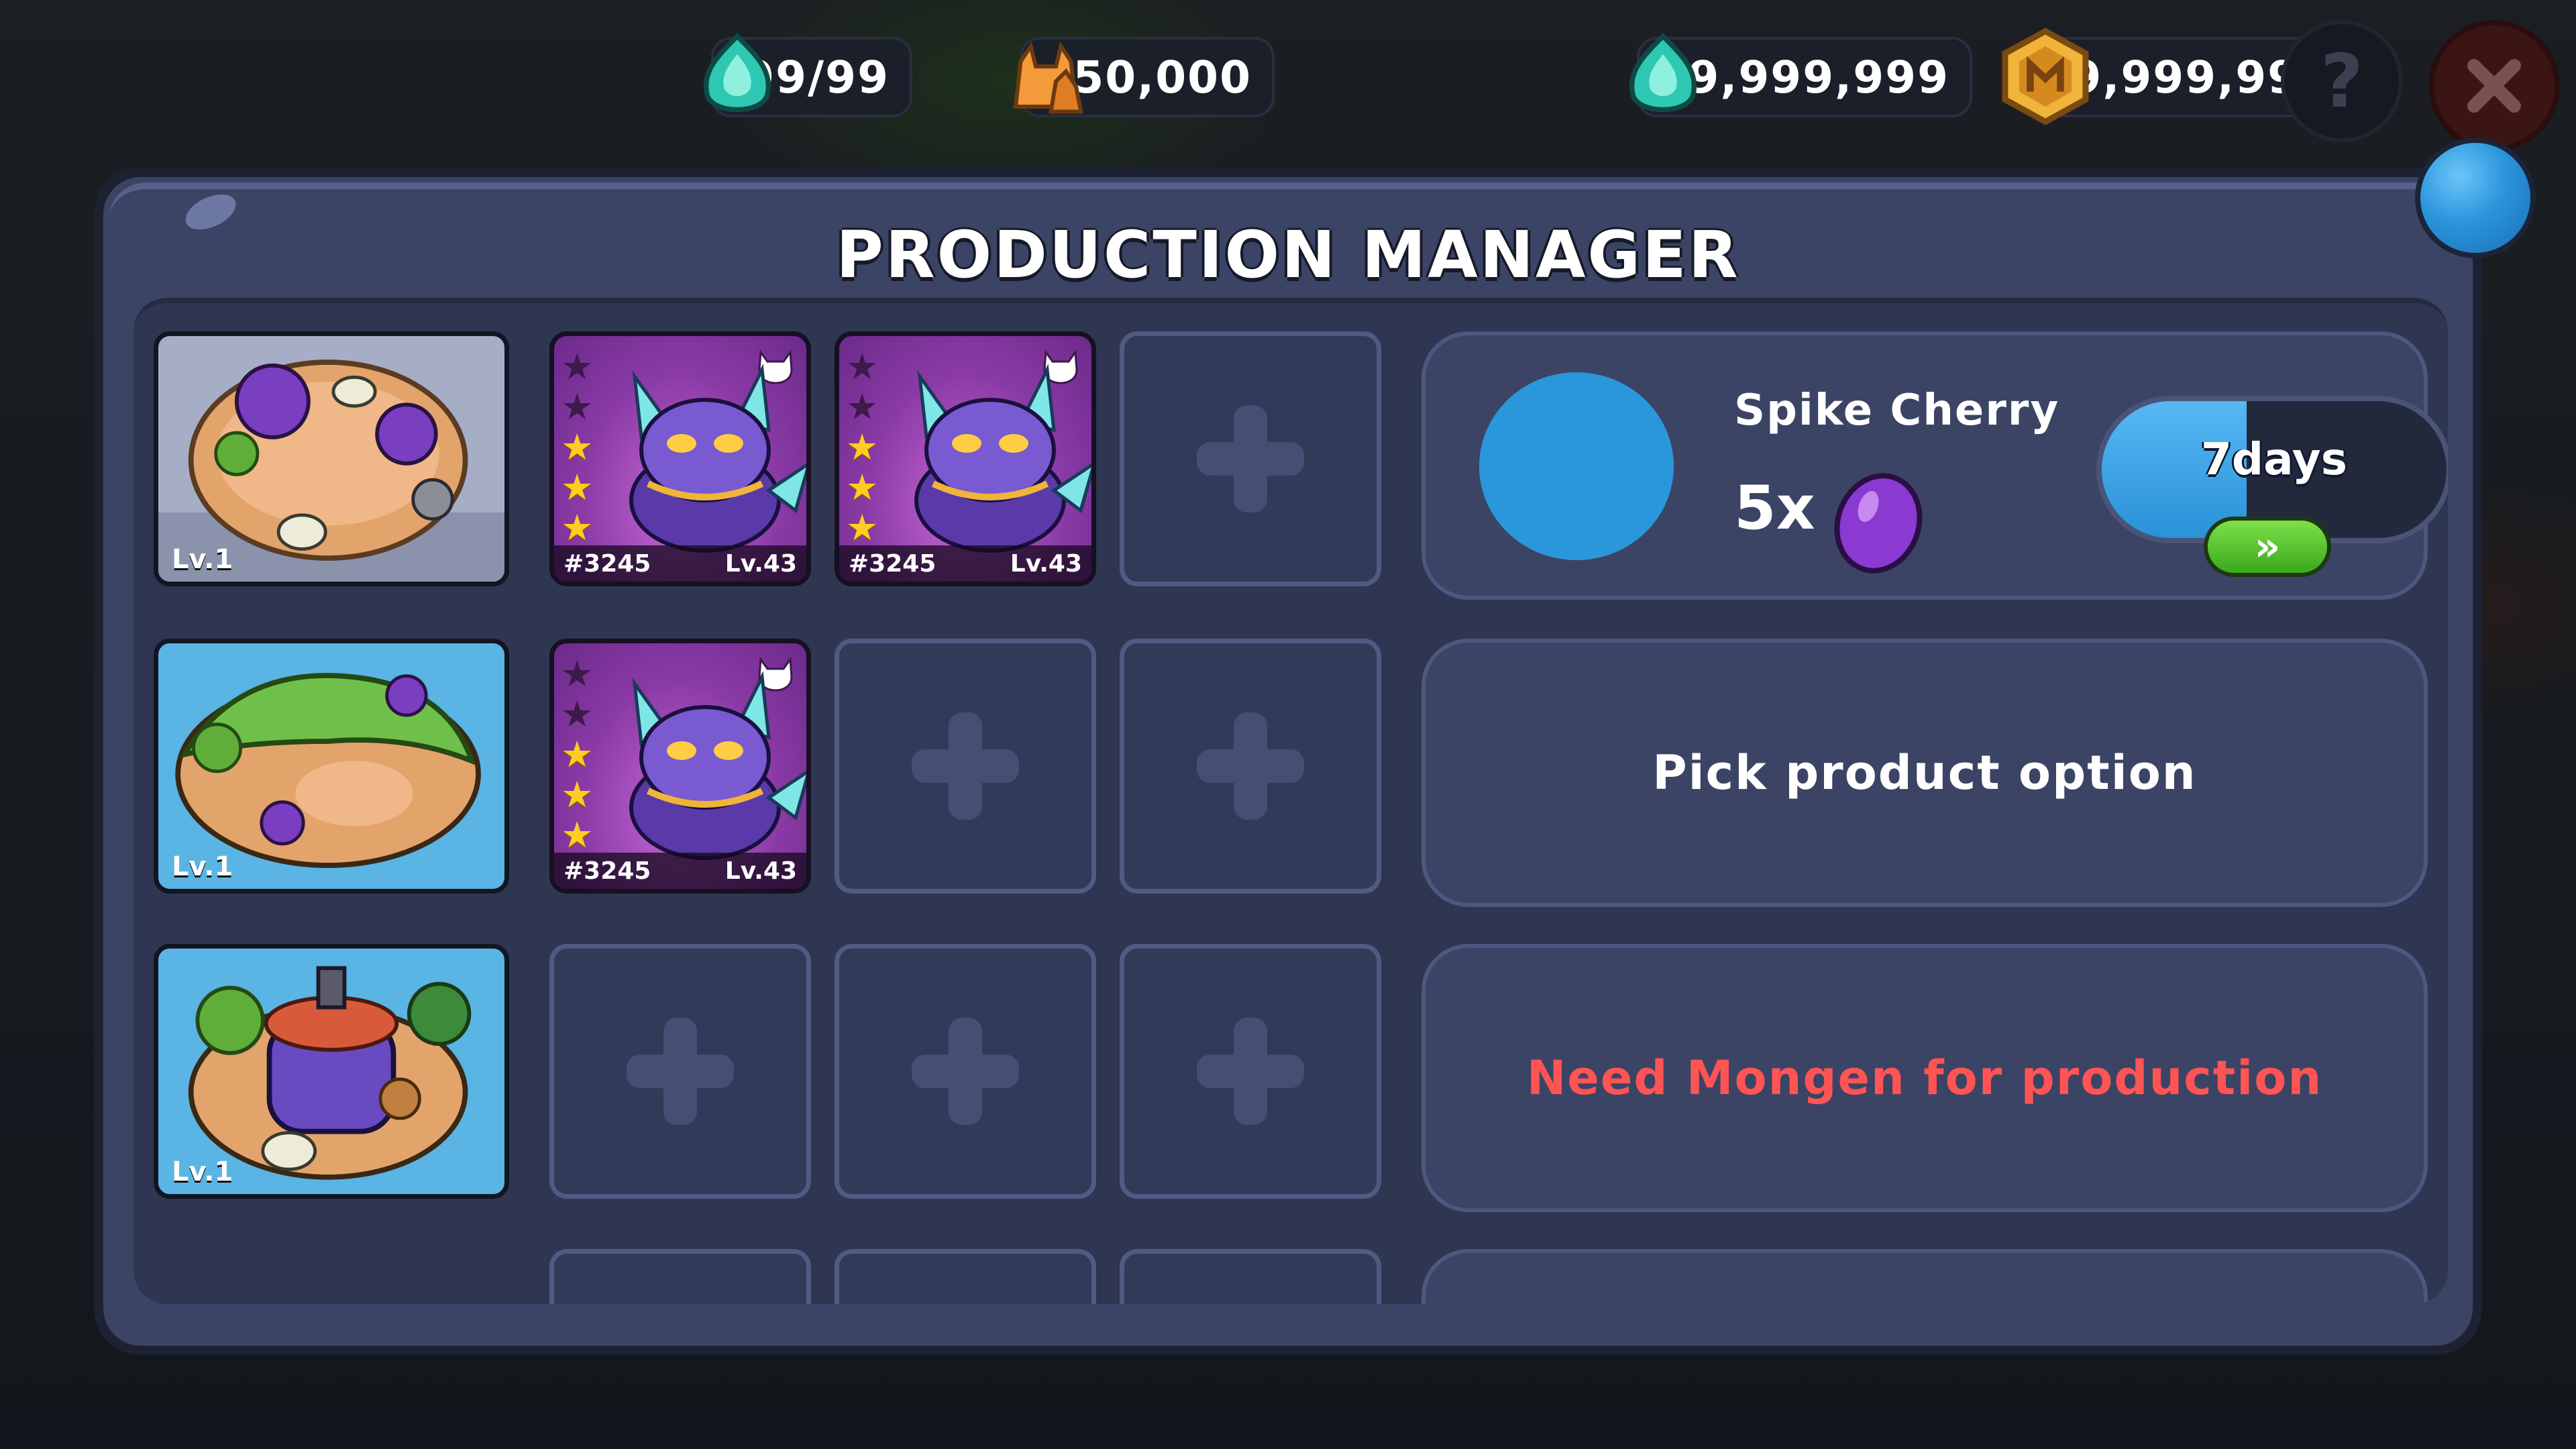 The width and height of the screenshot is (2576, 1449). I want to click on blue-orb-indicator, so click(2475, 198).